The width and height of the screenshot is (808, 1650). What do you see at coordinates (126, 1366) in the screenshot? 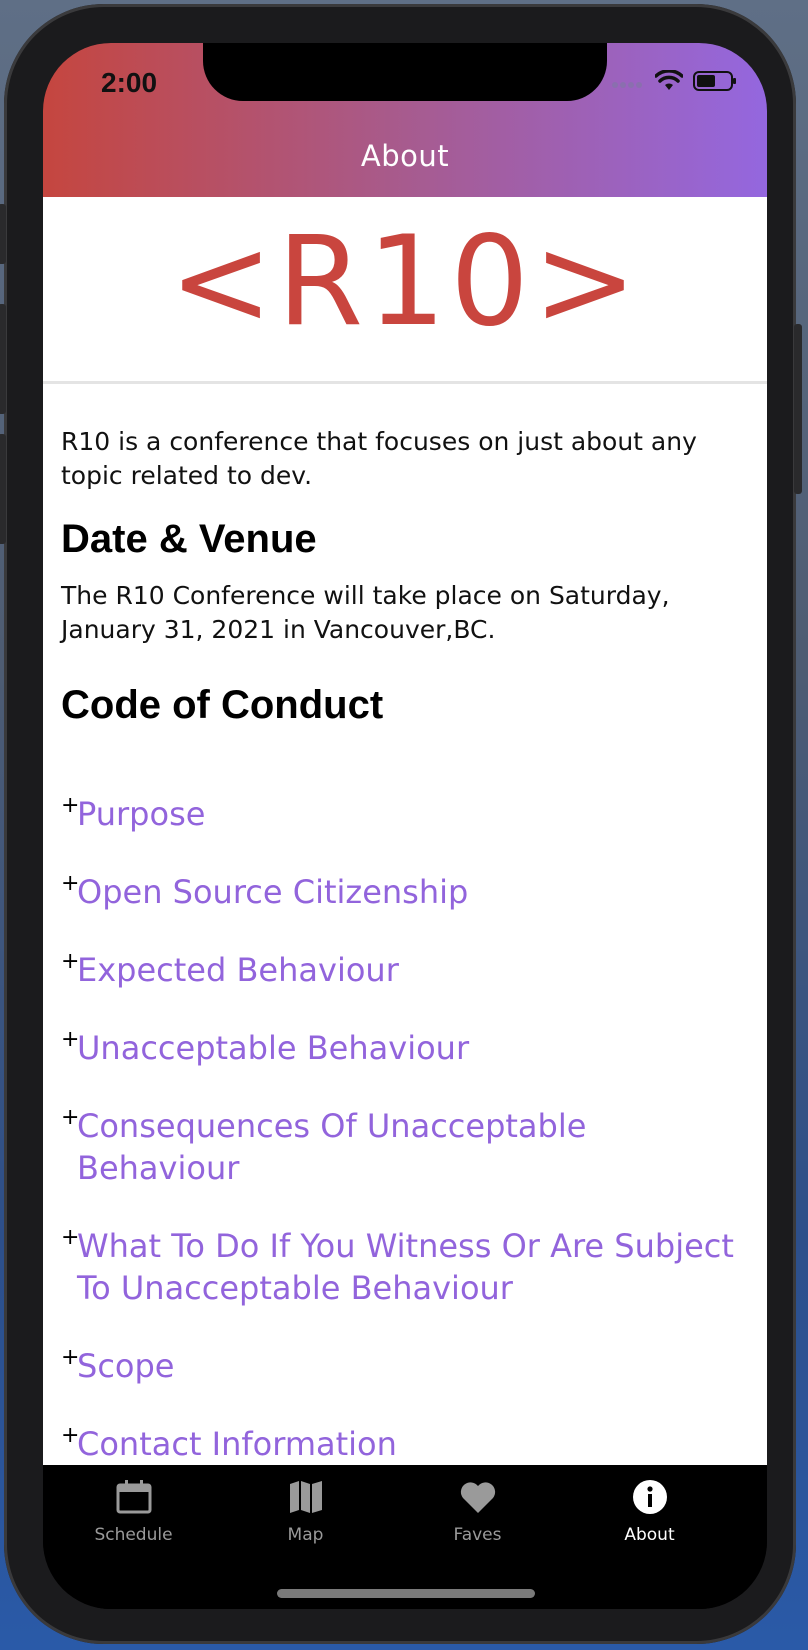
I see `coc-item-label: Scope` at bounding box center [126, 1366].